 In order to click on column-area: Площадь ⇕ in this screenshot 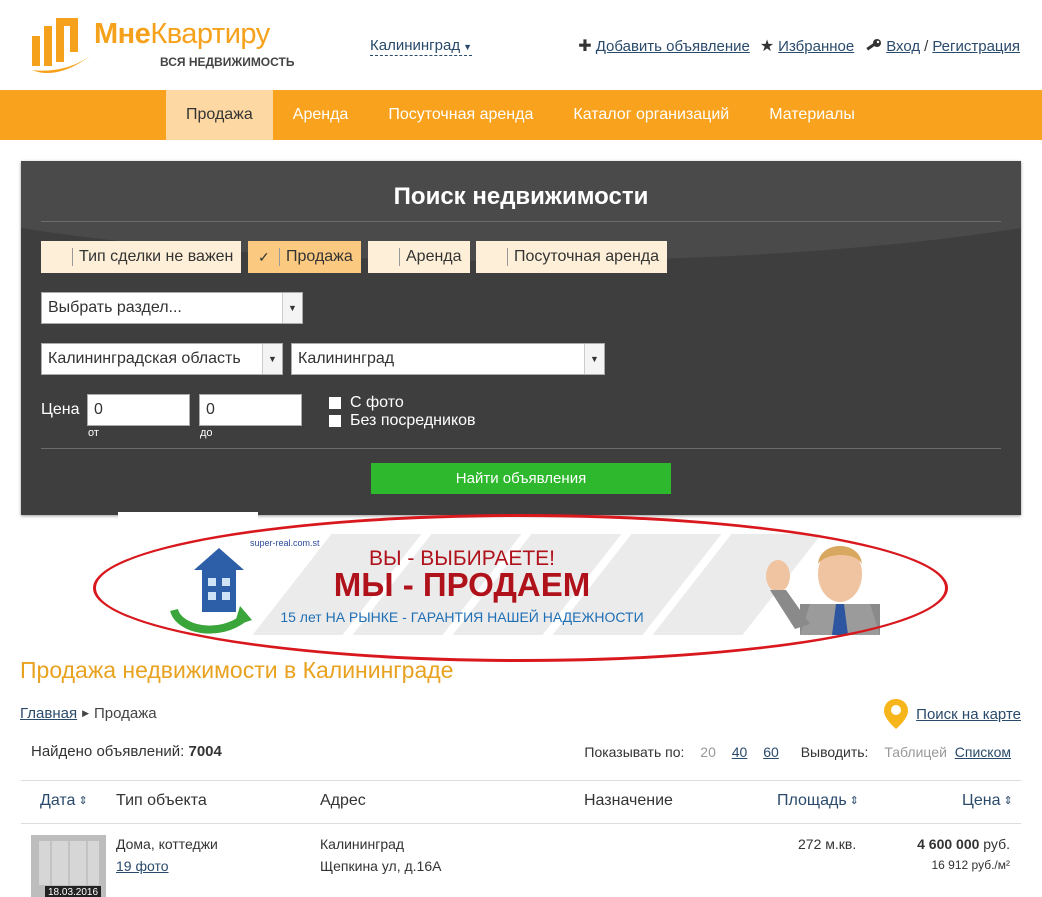, I will do `click(818, 801)`.